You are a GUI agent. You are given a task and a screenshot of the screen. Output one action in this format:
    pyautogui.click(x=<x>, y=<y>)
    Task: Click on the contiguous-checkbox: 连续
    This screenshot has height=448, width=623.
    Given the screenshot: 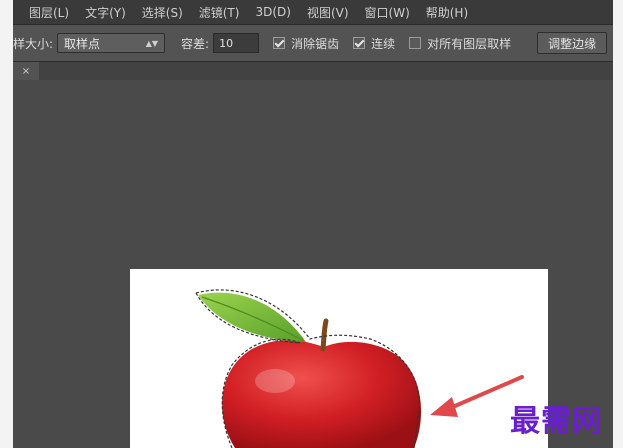 What is the action you would take?
    pyautogui.click(x=374, y=43)
    